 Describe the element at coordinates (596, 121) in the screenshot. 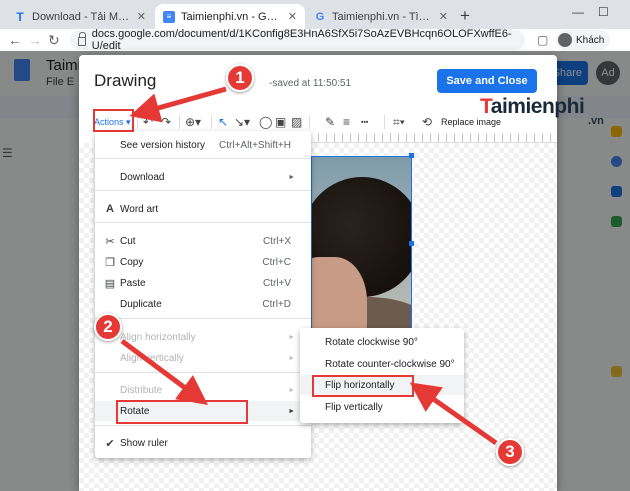

I see `watermark-suffix: .vn` at that location.